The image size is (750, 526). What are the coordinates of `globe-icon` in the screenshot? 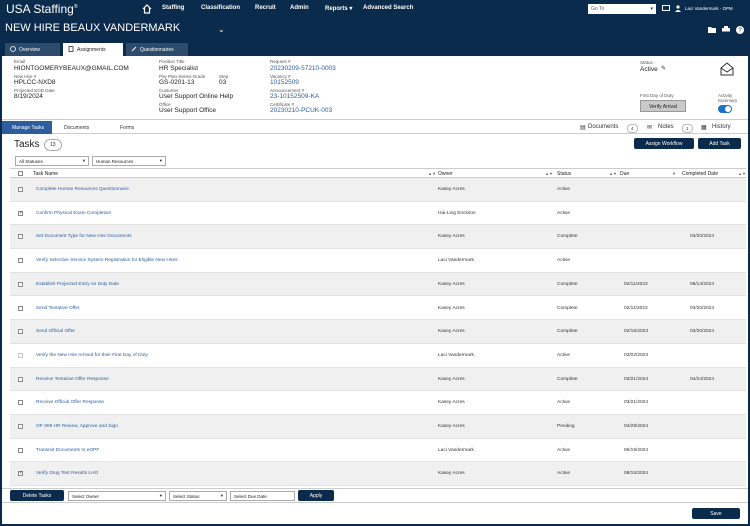 It's located at (13, 49).